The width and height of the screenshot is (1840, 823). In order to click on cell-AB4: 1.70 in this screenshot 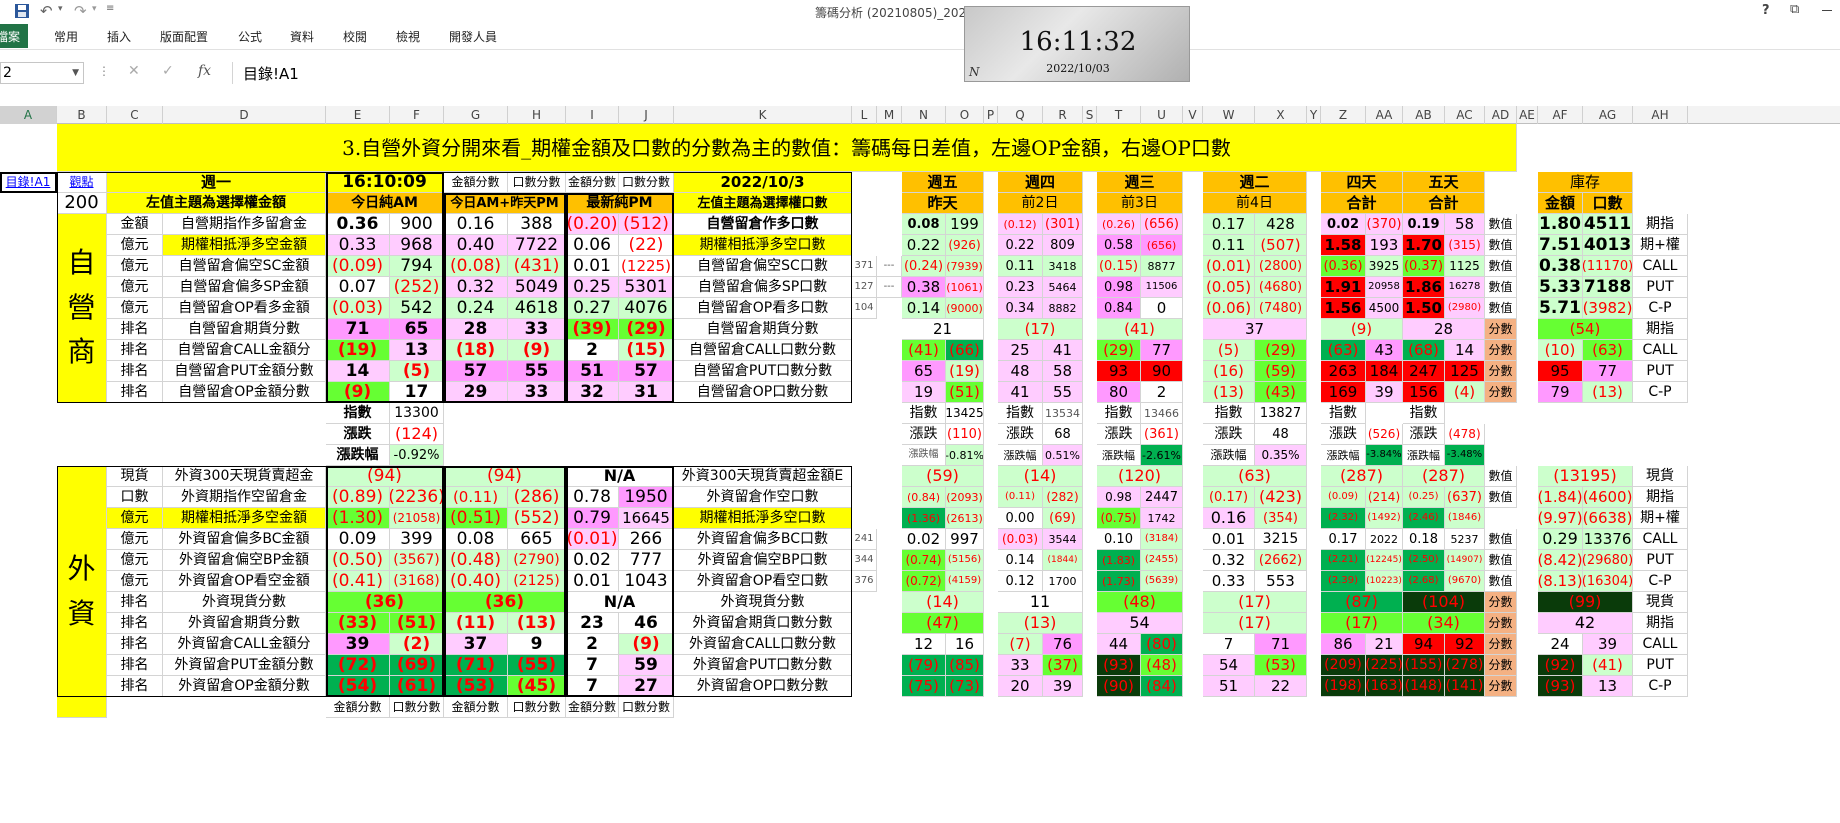, I will do `click(1424, 245)`.